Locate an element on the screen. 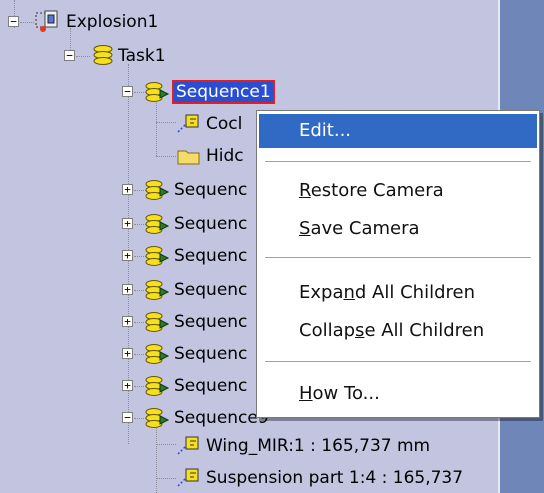 Image resolution: width=544 pixels, height=493 pixels. tree-node-label: Sequence9 is located at coordinates (221, 418).